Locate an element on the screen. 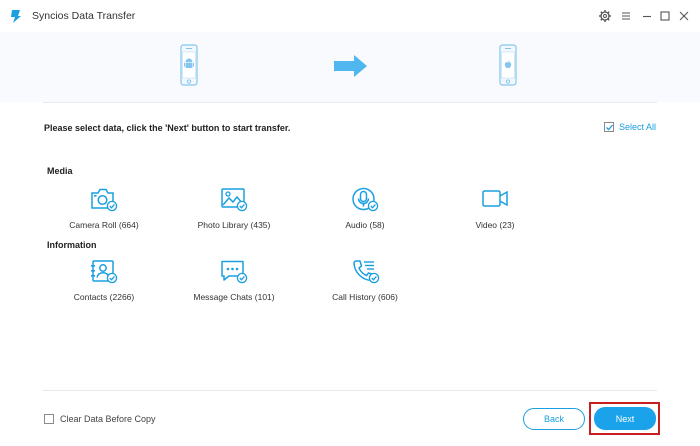 The height and width of the screenshot is (446, 700). select-all-checkbox: Select All is located at coordinates (630, 127).